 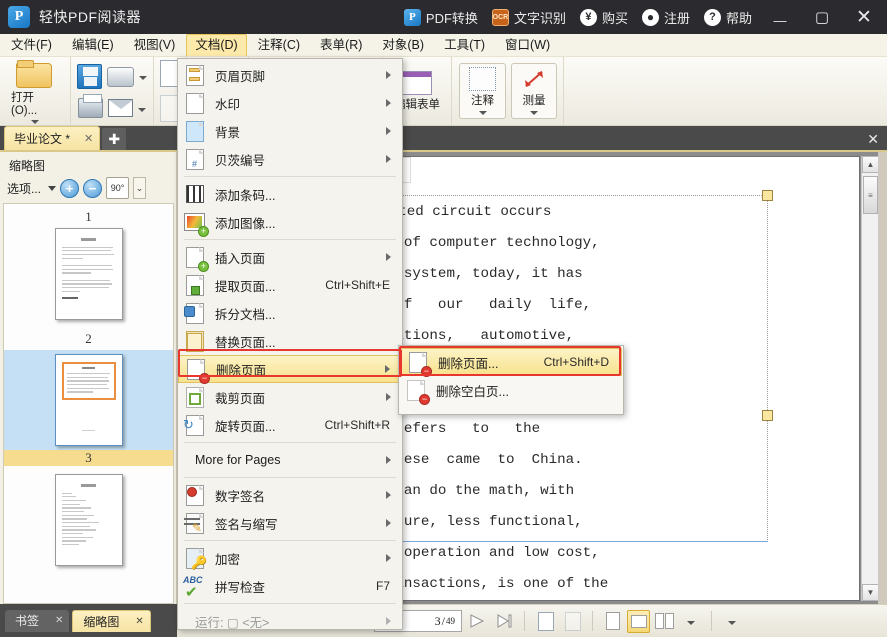 What do you see at coordinates (822, 17) in the screenshot?
I see `maximize-button: ▢` at bounding box center [822, 17].